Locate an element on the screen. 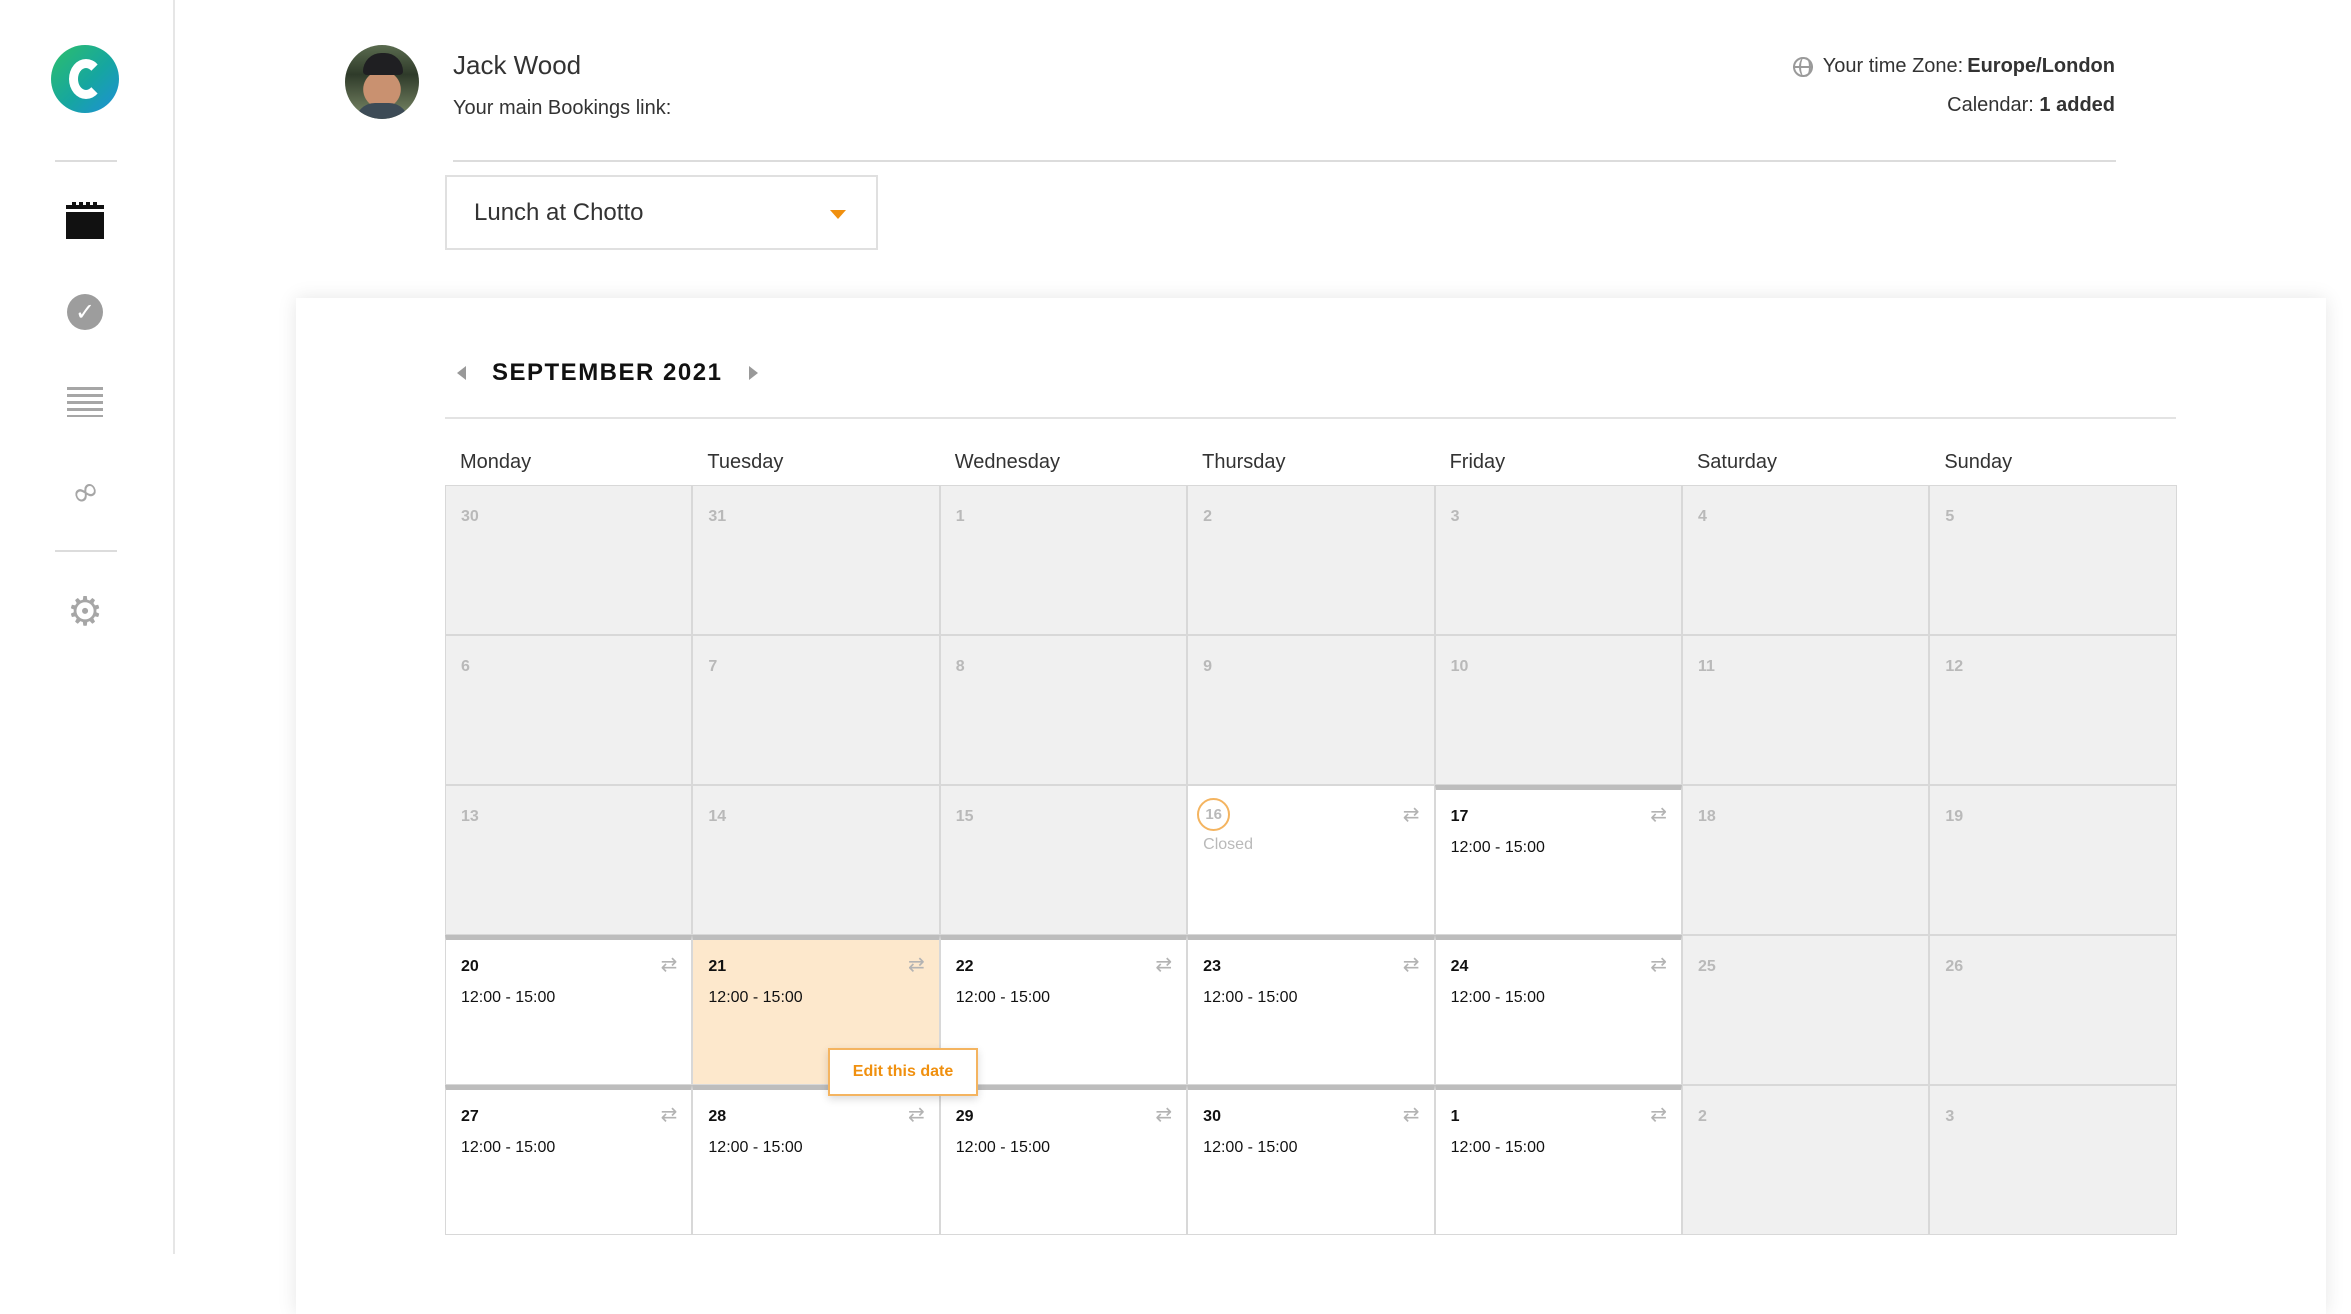  calendar-day-cell: 24 12:00 - 15:00 ⇄ is located at coordinates (1558, 1010).